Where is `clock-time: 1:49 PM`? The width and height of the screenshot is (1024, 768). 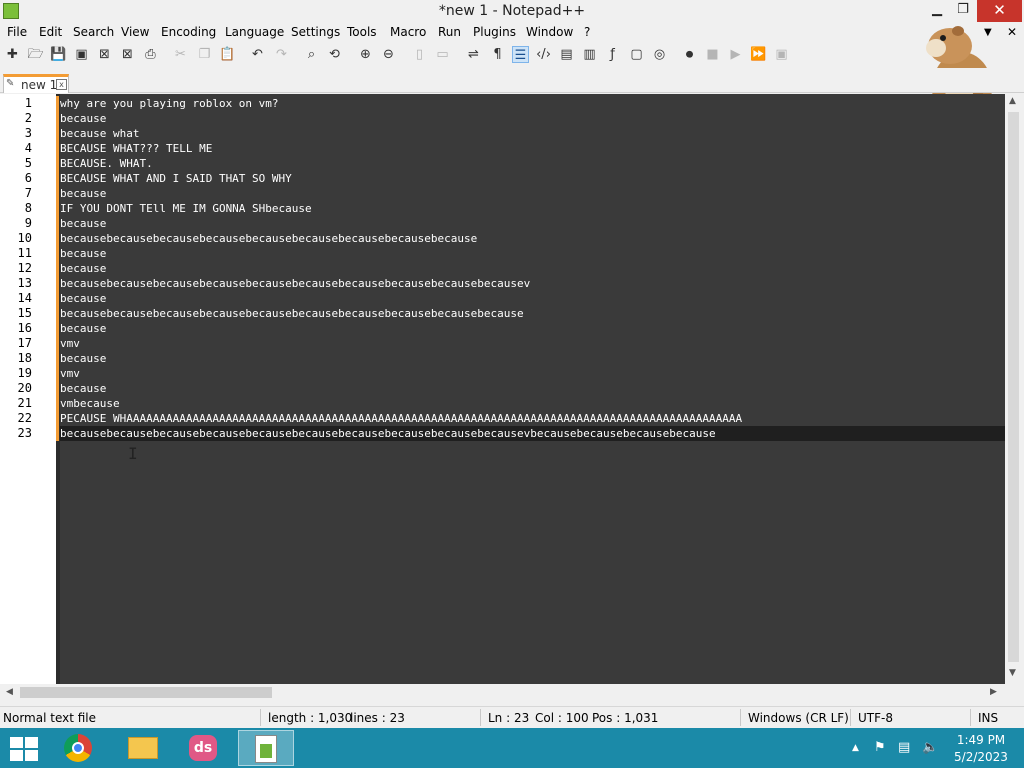
clock-time: 1:49 PM is located at coordinates (981, 740).